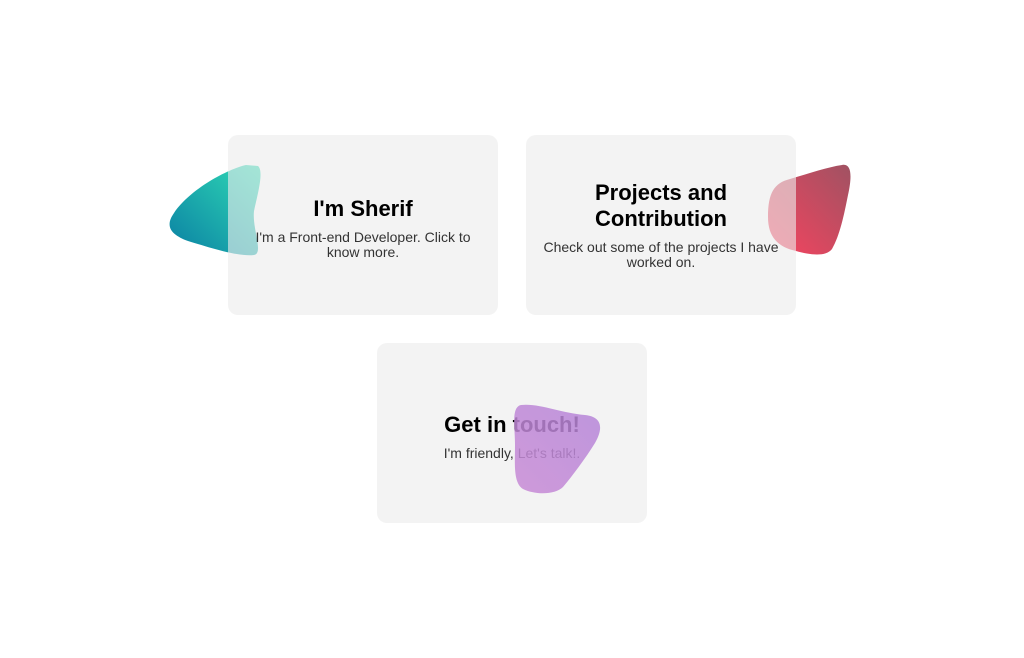  Describe the element at coordinates (661, 205) in the screenshot. I see `card-title: Projects and Contribution` at that location.